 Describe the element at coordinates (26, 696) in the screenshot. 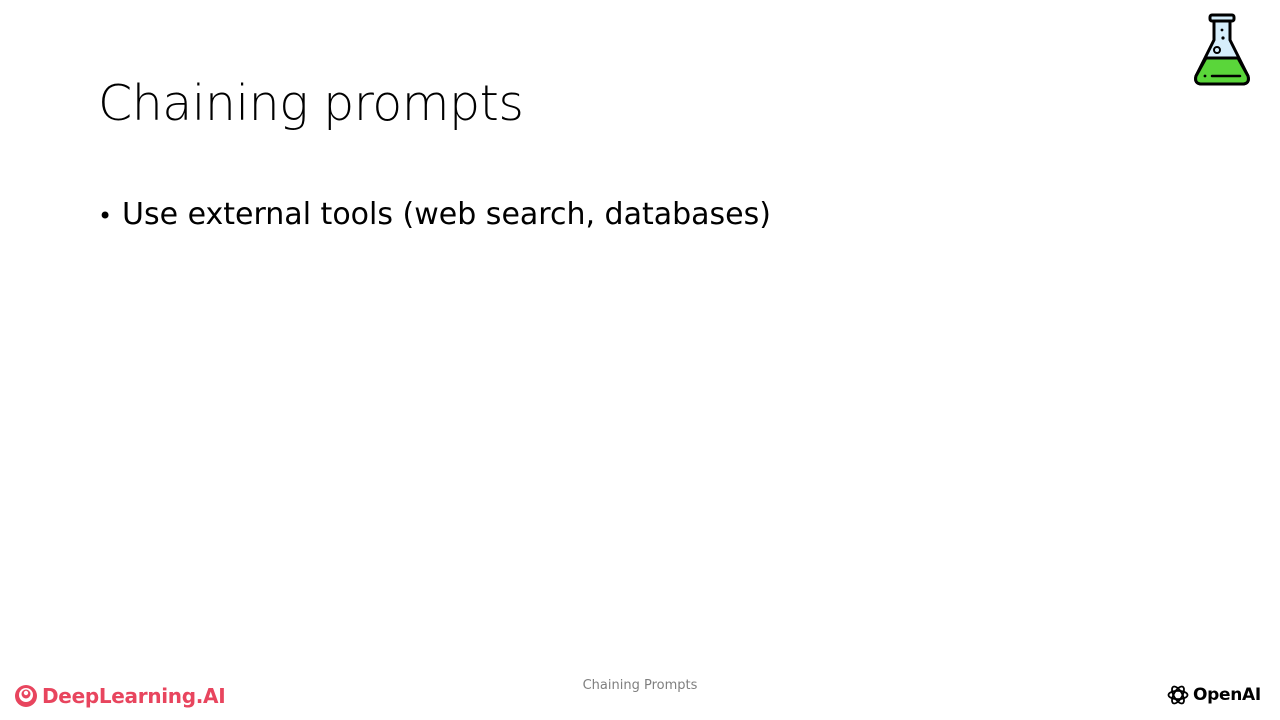

I see `deeplearning-logo-icon` at that location.